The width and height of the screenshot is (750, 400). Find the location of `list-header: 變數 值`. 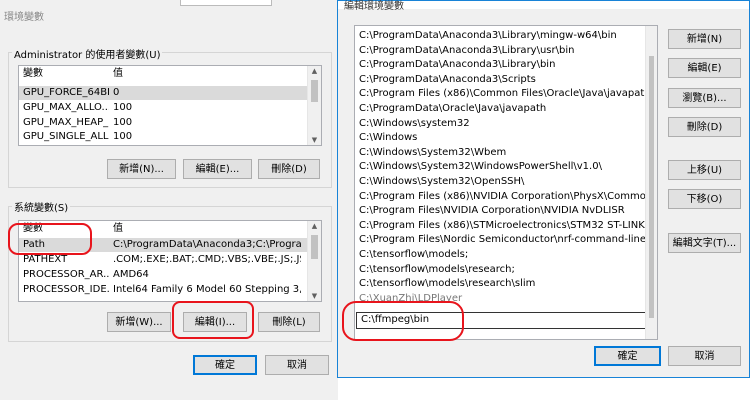

list-header: 變數 值 is located at coordinates (170, 74).